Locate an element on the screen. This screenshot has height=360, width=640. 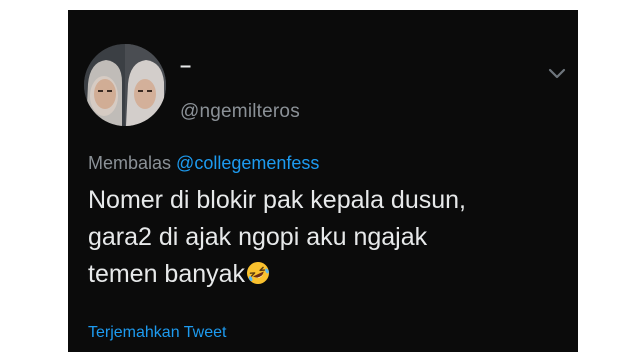
avatar-image is located at coordinates (125, 85).